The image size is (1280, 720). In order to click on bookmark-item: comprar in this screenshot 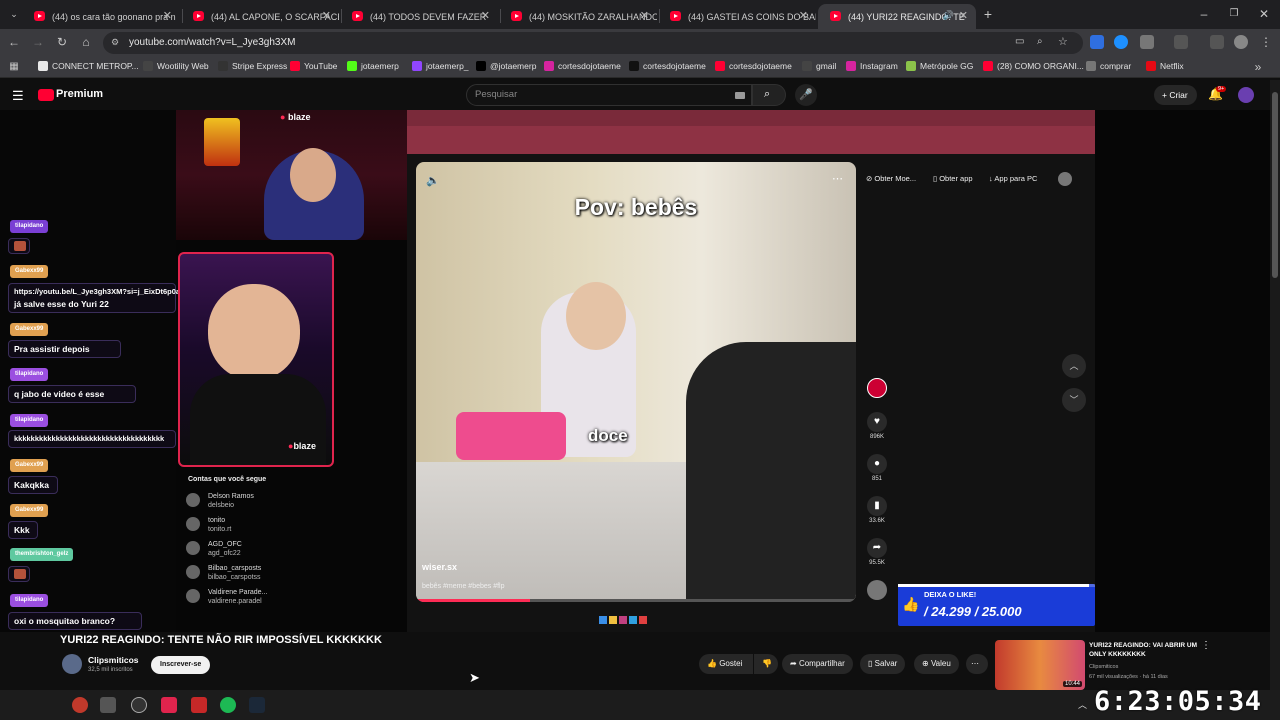, I will do `click(1108, 66)`.